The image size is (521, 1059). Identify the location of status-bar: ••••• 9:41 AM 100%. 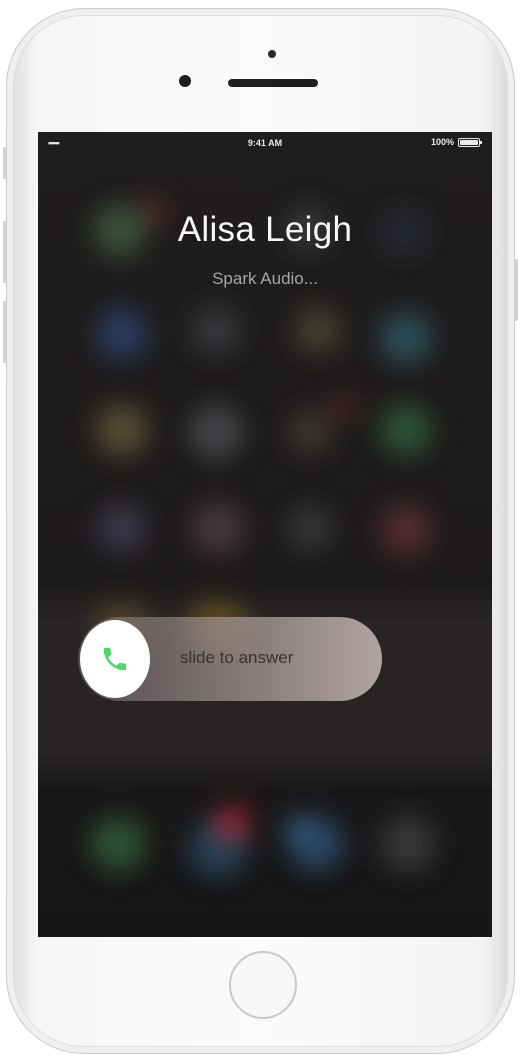
(265, 143).